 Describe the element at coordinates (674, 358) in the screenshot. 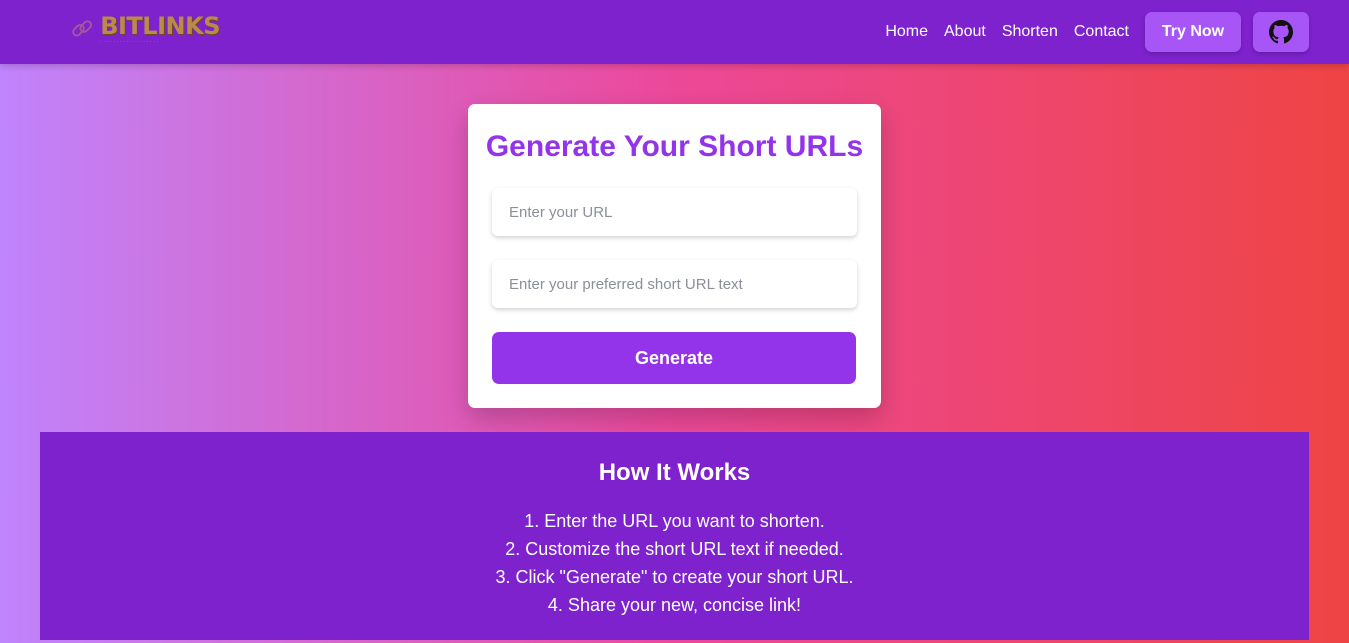

I see `generate-button: Generate` at that location.